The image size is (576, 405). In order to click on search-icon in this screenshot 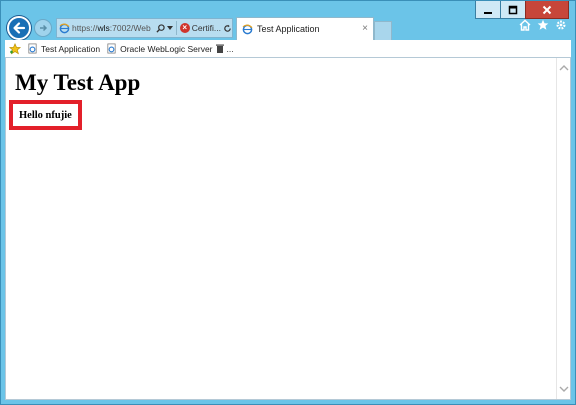, I will do `click(160, 28)`.